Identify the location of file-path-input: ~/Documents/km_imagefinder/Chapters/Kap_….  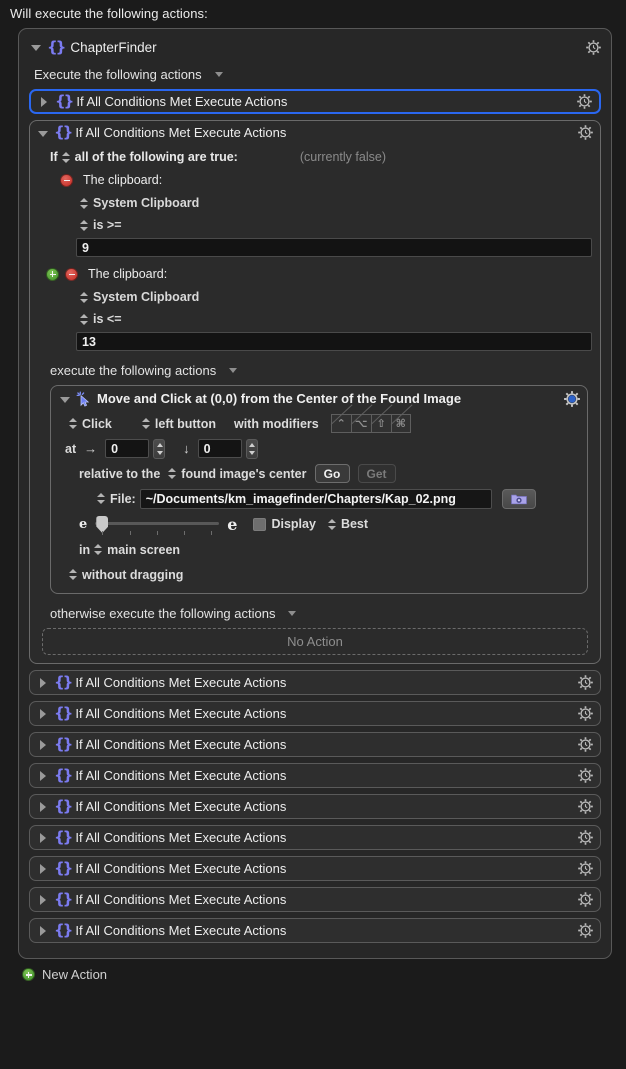
(315, 498).